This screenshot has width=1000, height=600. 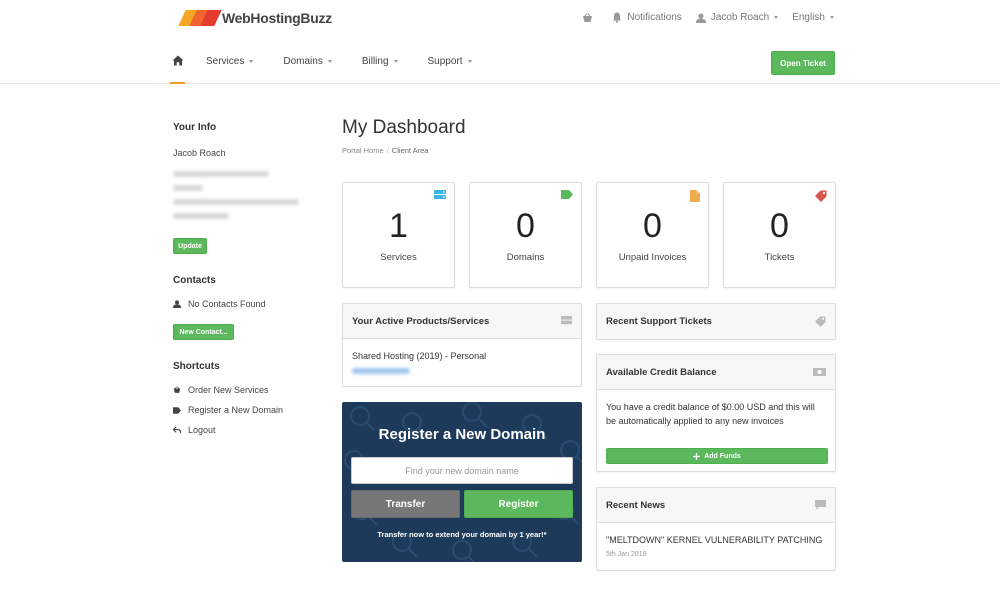 What do you see at coordinates (375, 61) in the screenshot?
I see `nav-billing-label: Billing` at bounding box center [375, 61].